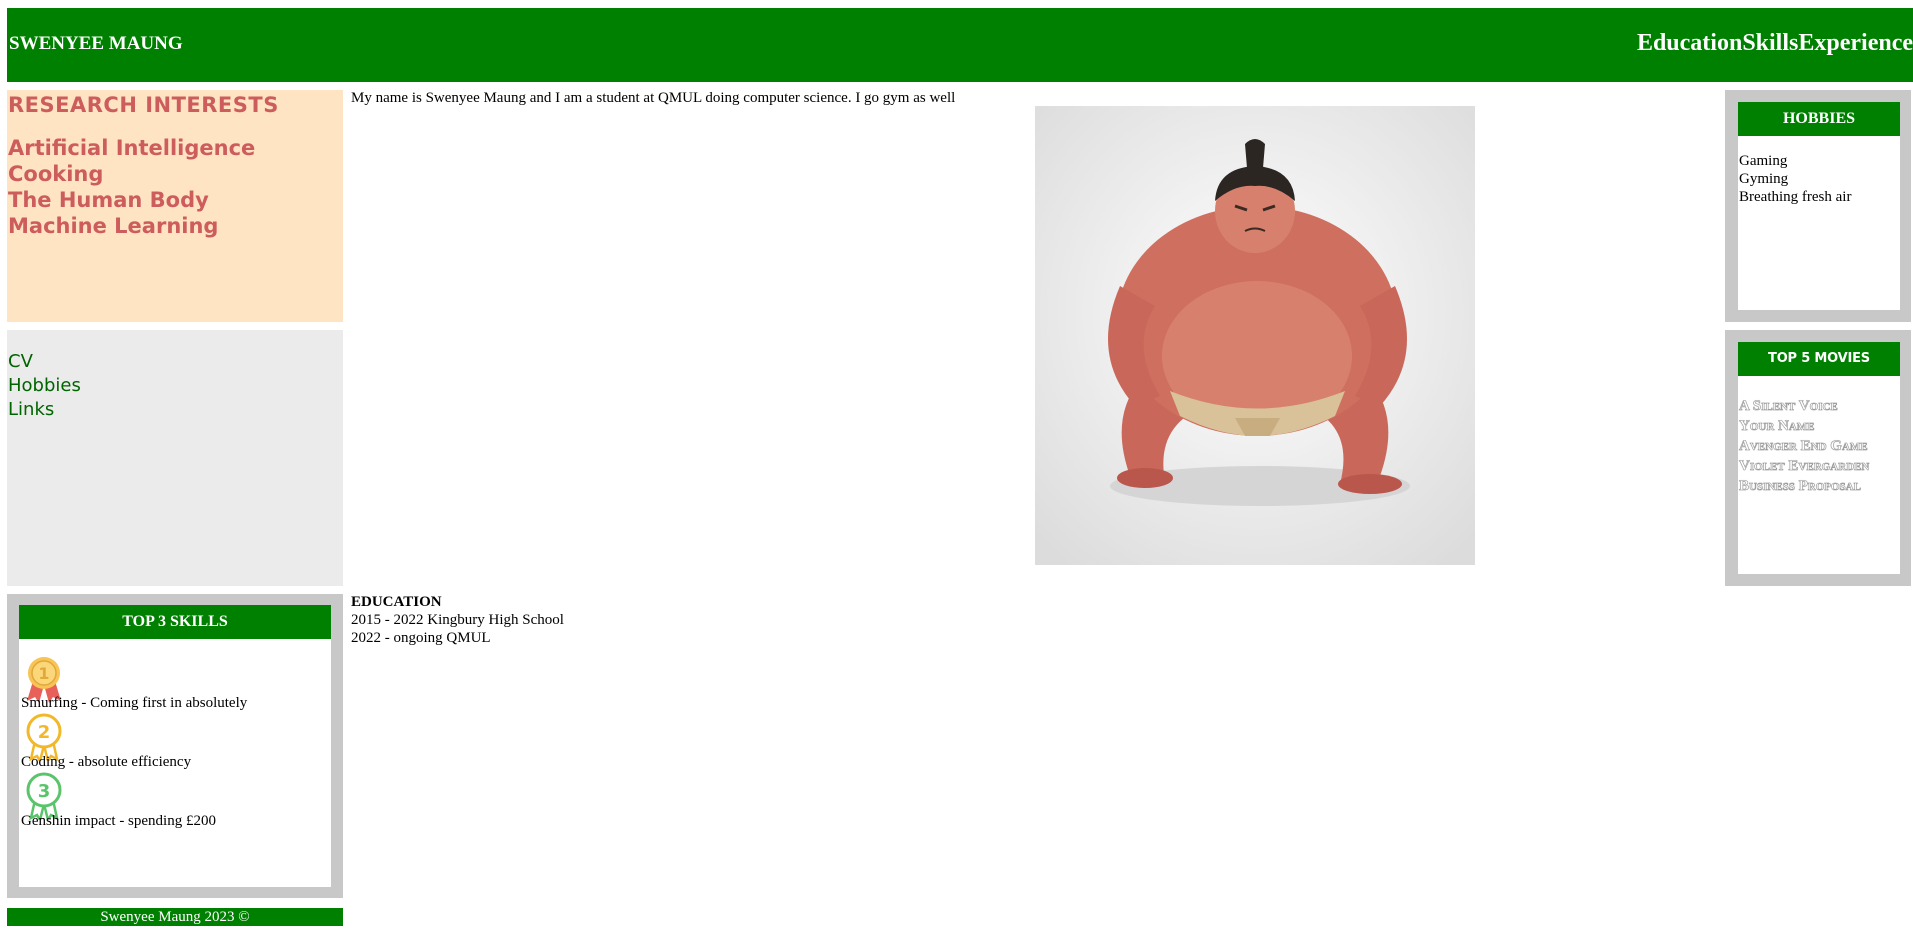 The width and height of the screenshot is (1913, 938). Describe the element at coordinates (175, 622) in the screenshot. I see `top-skills-heading: TOP 3 SKILLS` at that location.